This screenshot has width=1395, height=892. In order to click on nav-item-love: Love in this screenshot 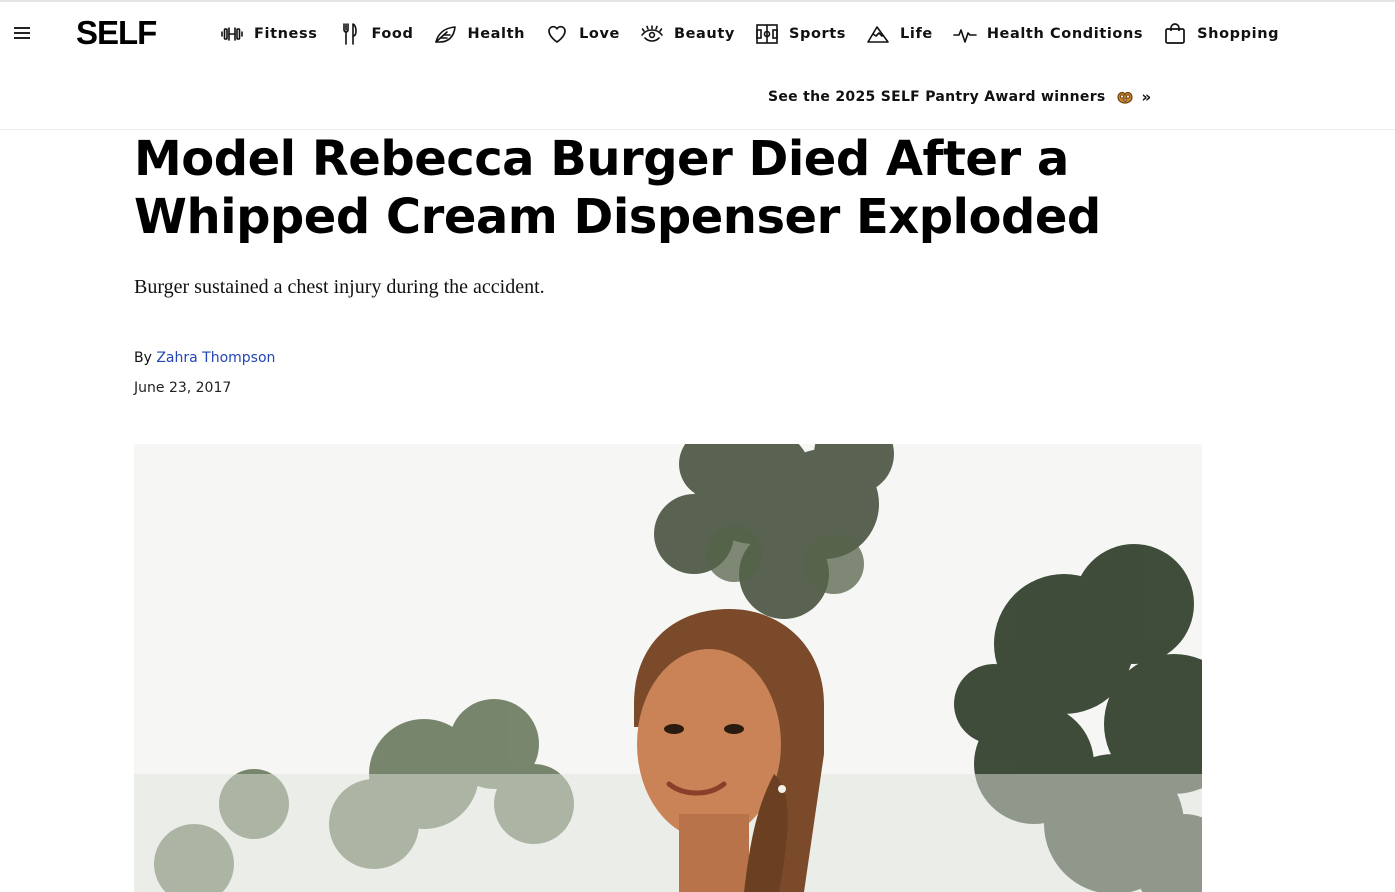, I will do `click(582, 34)`.